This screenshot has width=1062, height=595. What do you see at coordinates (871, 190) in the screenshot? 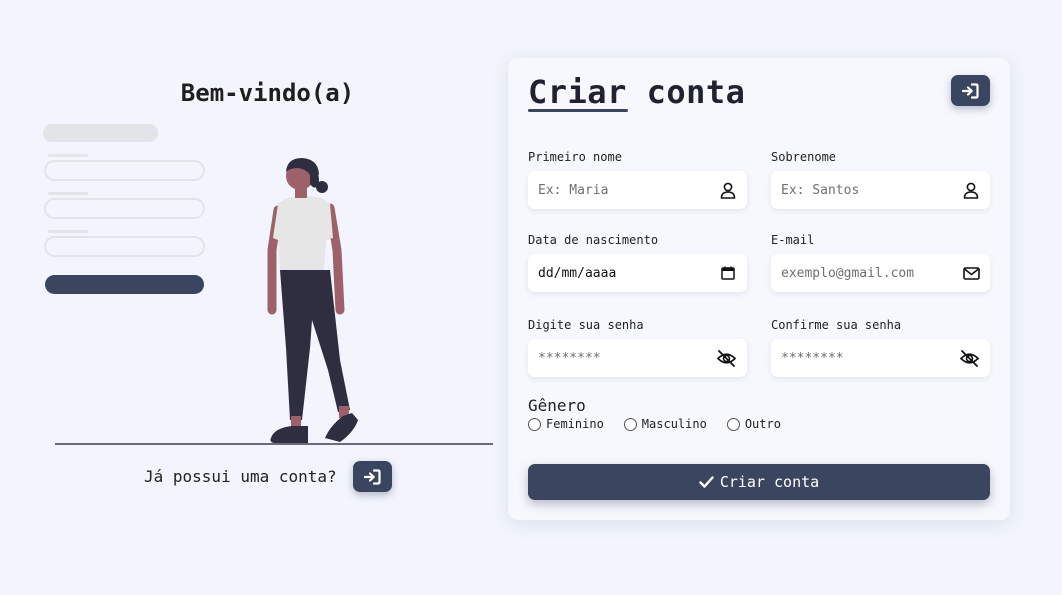
I see `last-name-input` at bounding box center [871, 190].